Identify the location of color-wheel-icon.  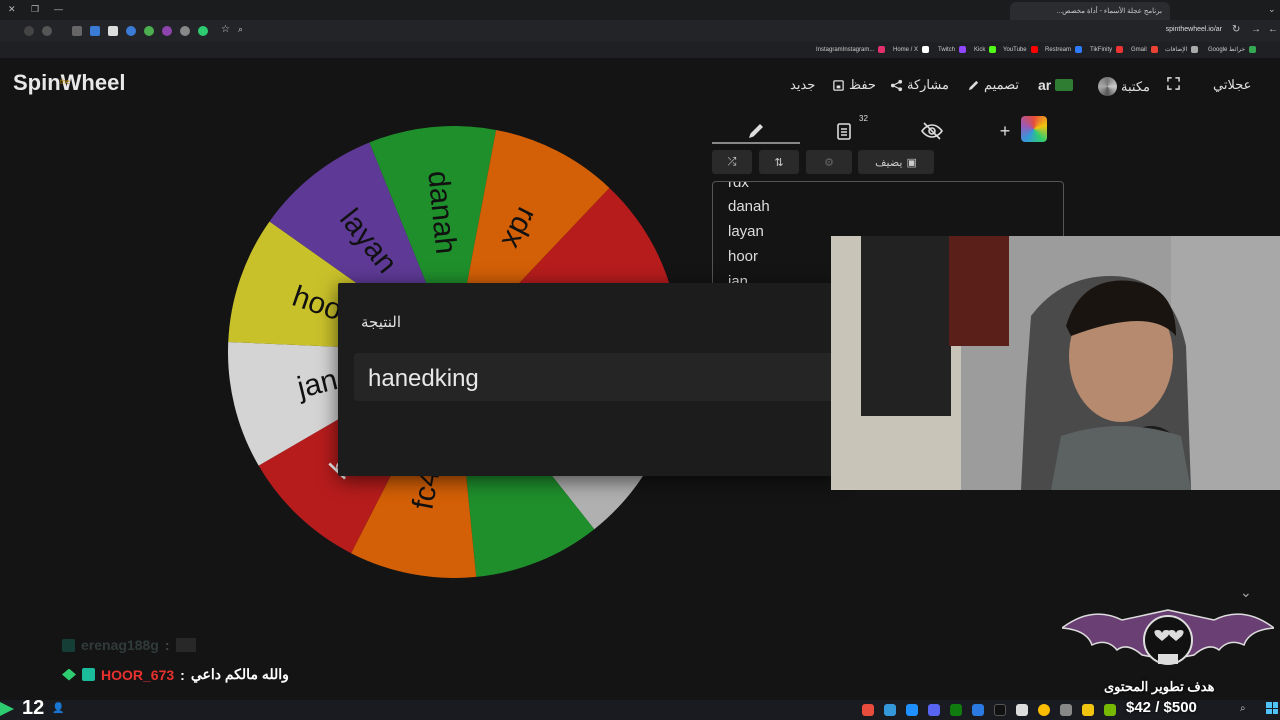
(1034, 129).